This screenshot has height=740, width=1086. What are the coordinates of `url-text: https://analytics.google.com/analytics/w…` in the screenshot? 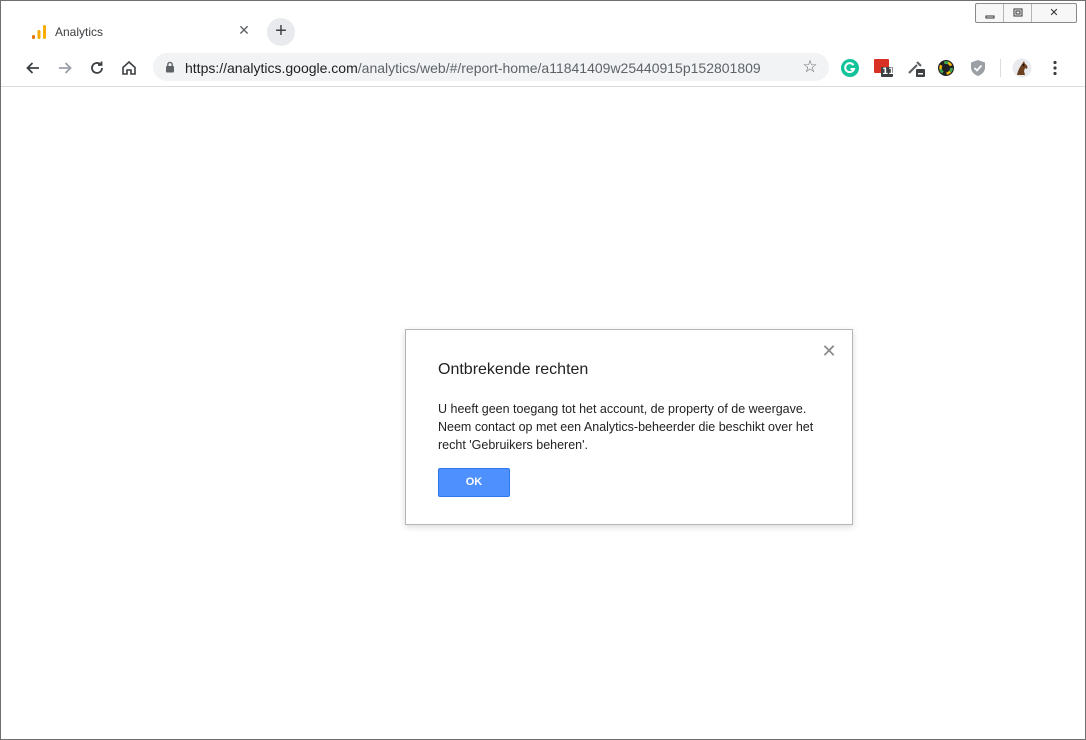 It's located at (473, 68).